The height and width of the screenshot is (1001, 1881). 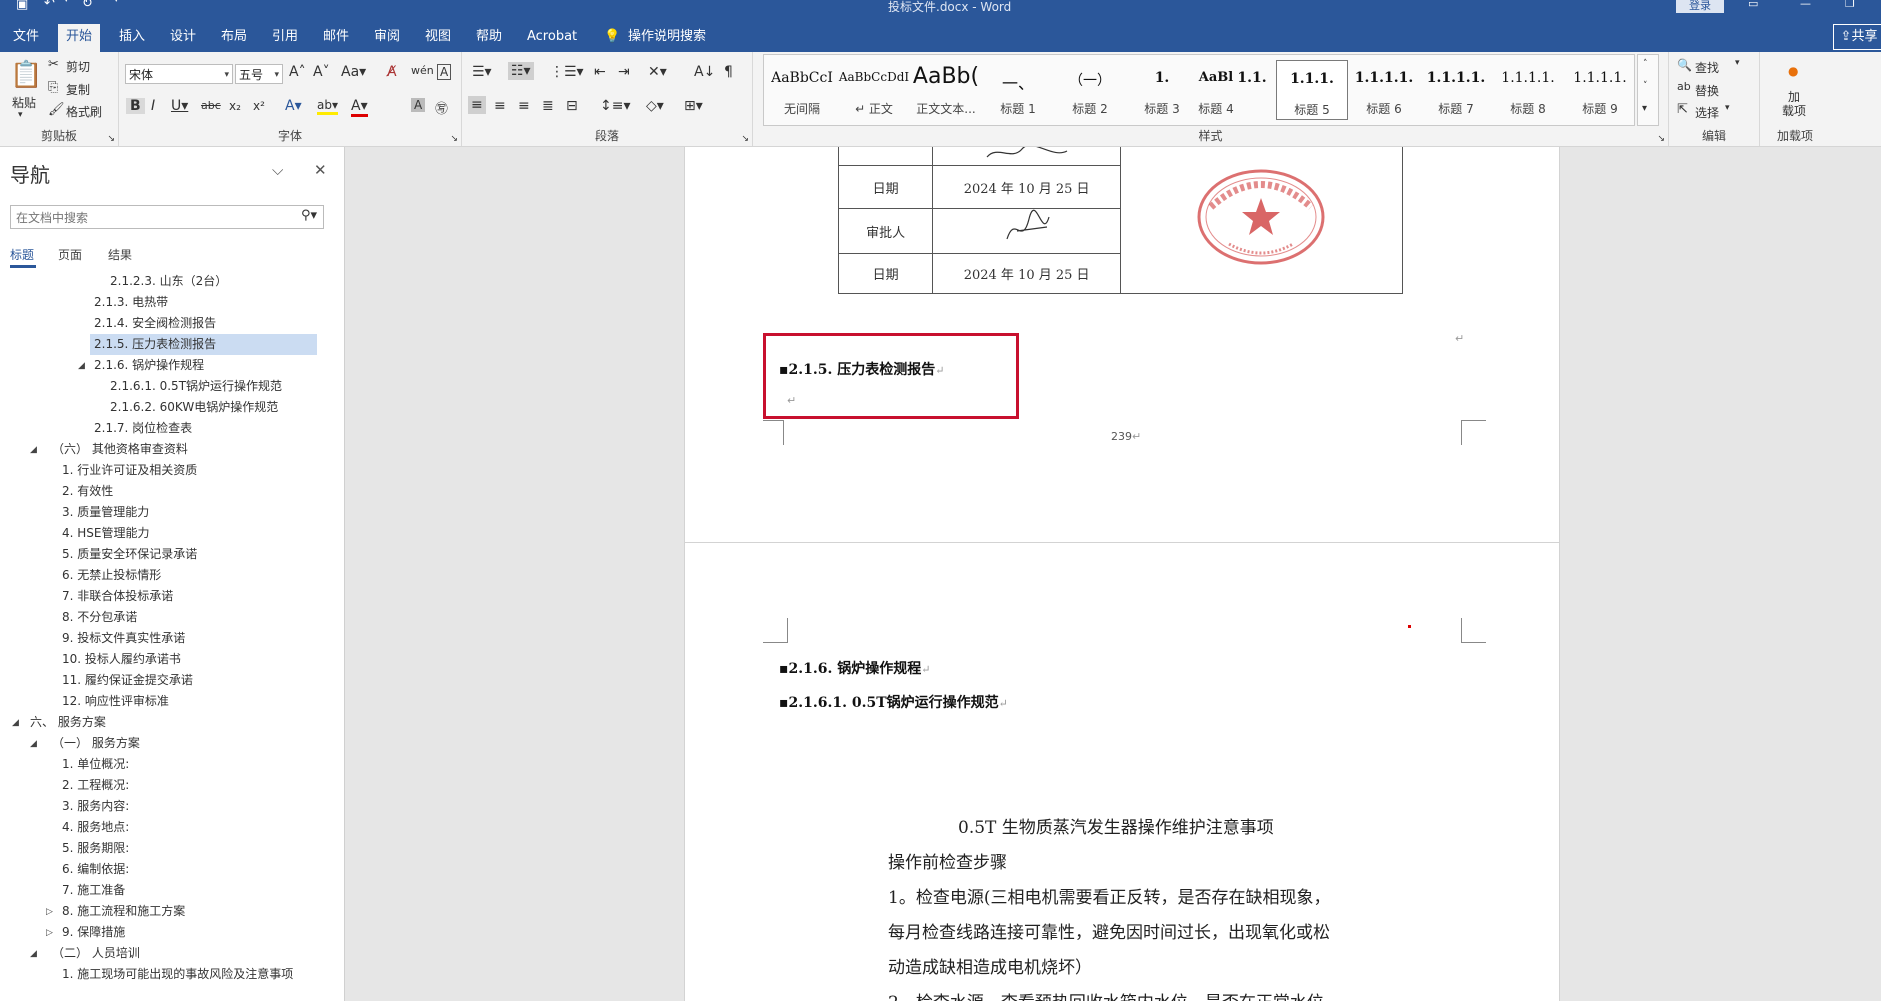 I want to click on tree-item: 12. 响应性评审标准, so click(x=115, y=701).